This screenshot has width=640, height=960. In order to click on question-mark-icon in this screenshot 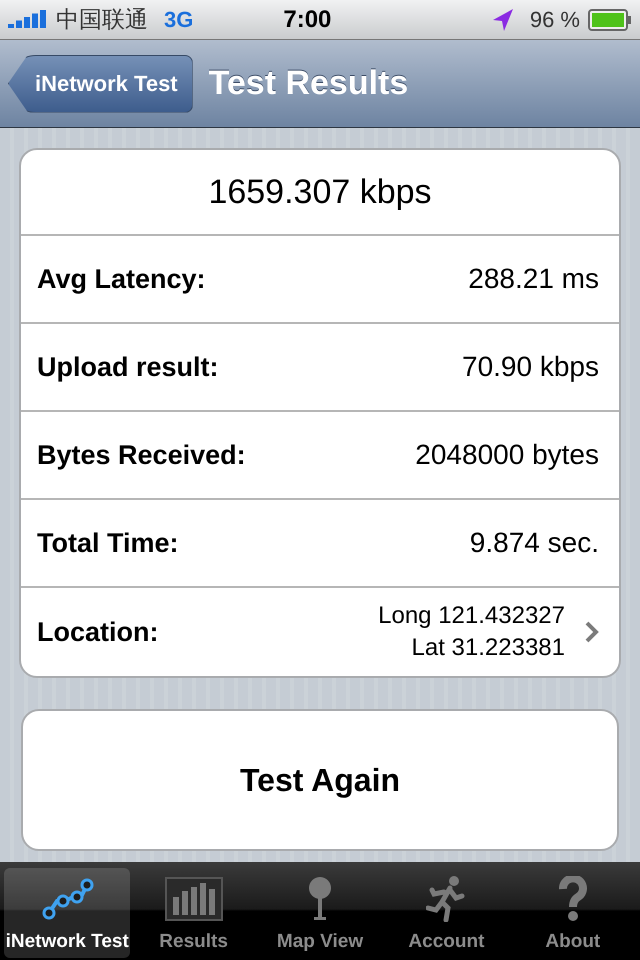, I will do `click(573, 899)`.